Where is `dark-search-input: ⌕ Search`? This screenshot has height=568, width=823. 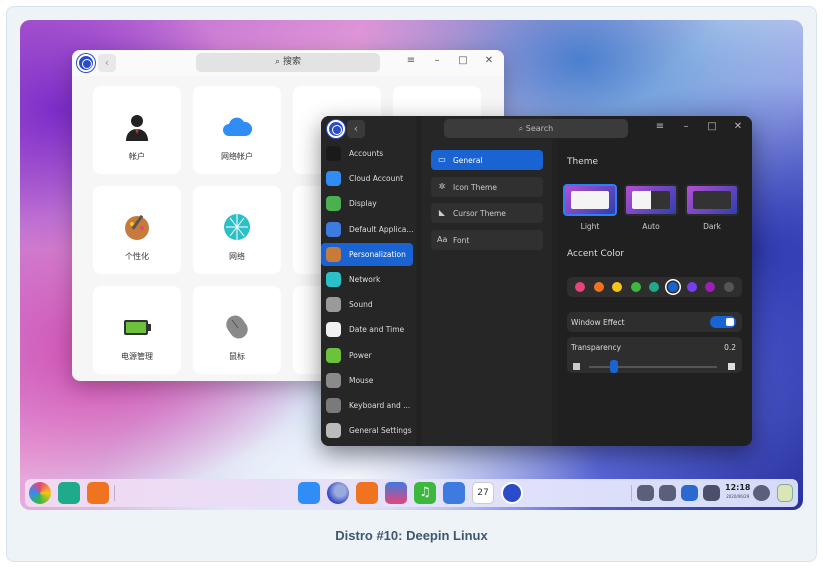
dark-search-input: ⌕ Search is located at coordinates (536, 128).